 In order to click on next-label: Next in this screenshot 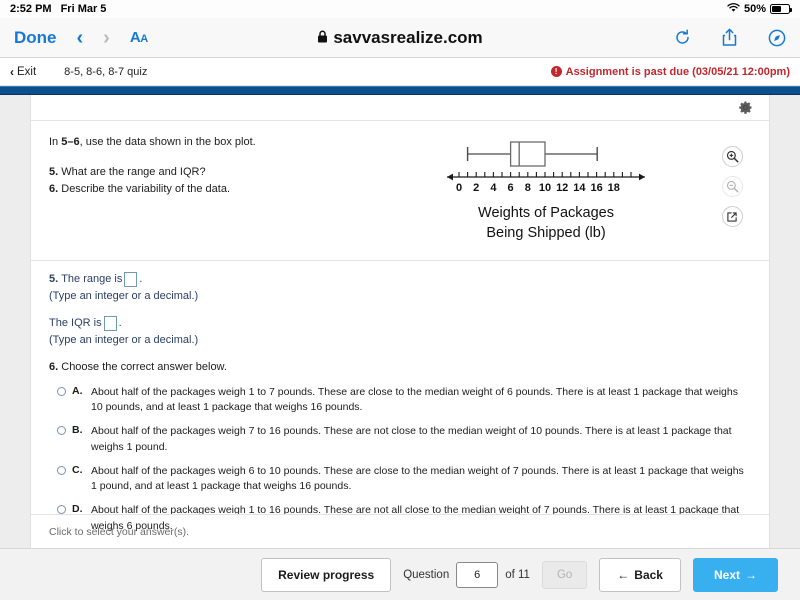, I will do `click(726, 574)`.